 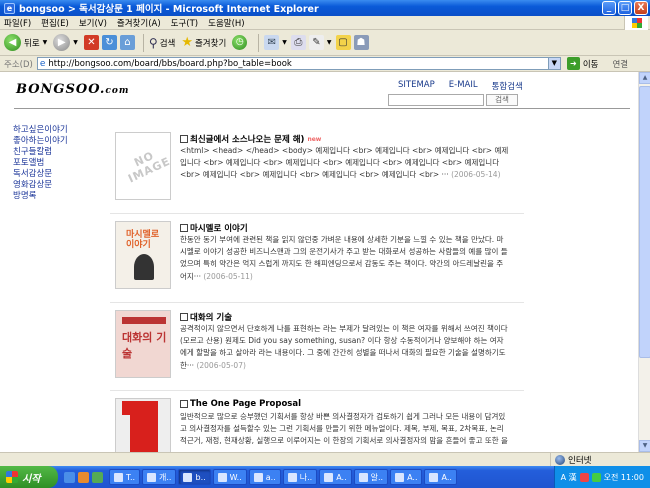 I want to click on taskbar-item-label: a.., so click(x=270, y=477).